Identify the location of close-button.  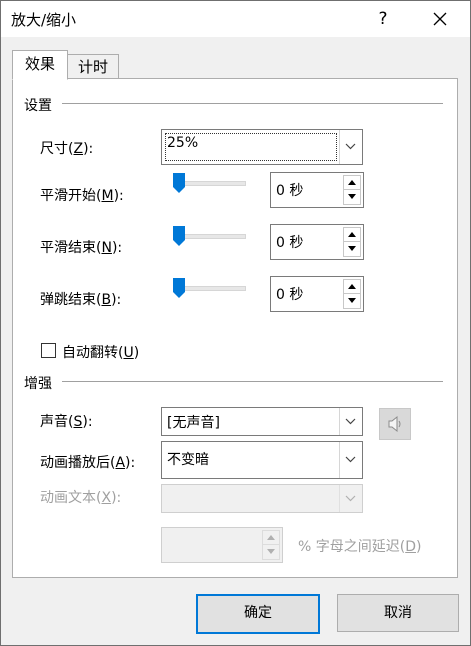
(441, 19).